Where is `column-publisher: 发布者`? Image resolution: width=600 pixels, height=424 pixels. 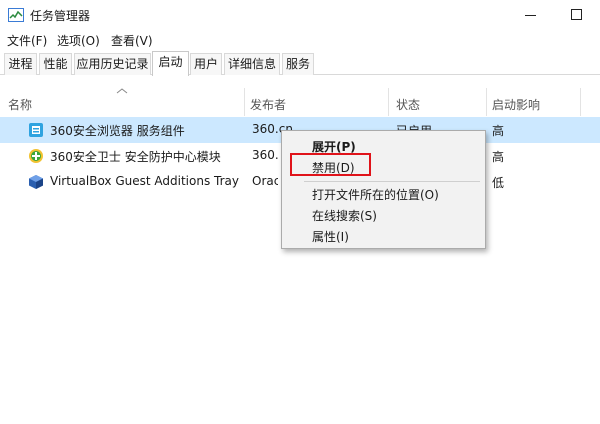 column-publisher: 发布者 is located at coordinates (268, 104).